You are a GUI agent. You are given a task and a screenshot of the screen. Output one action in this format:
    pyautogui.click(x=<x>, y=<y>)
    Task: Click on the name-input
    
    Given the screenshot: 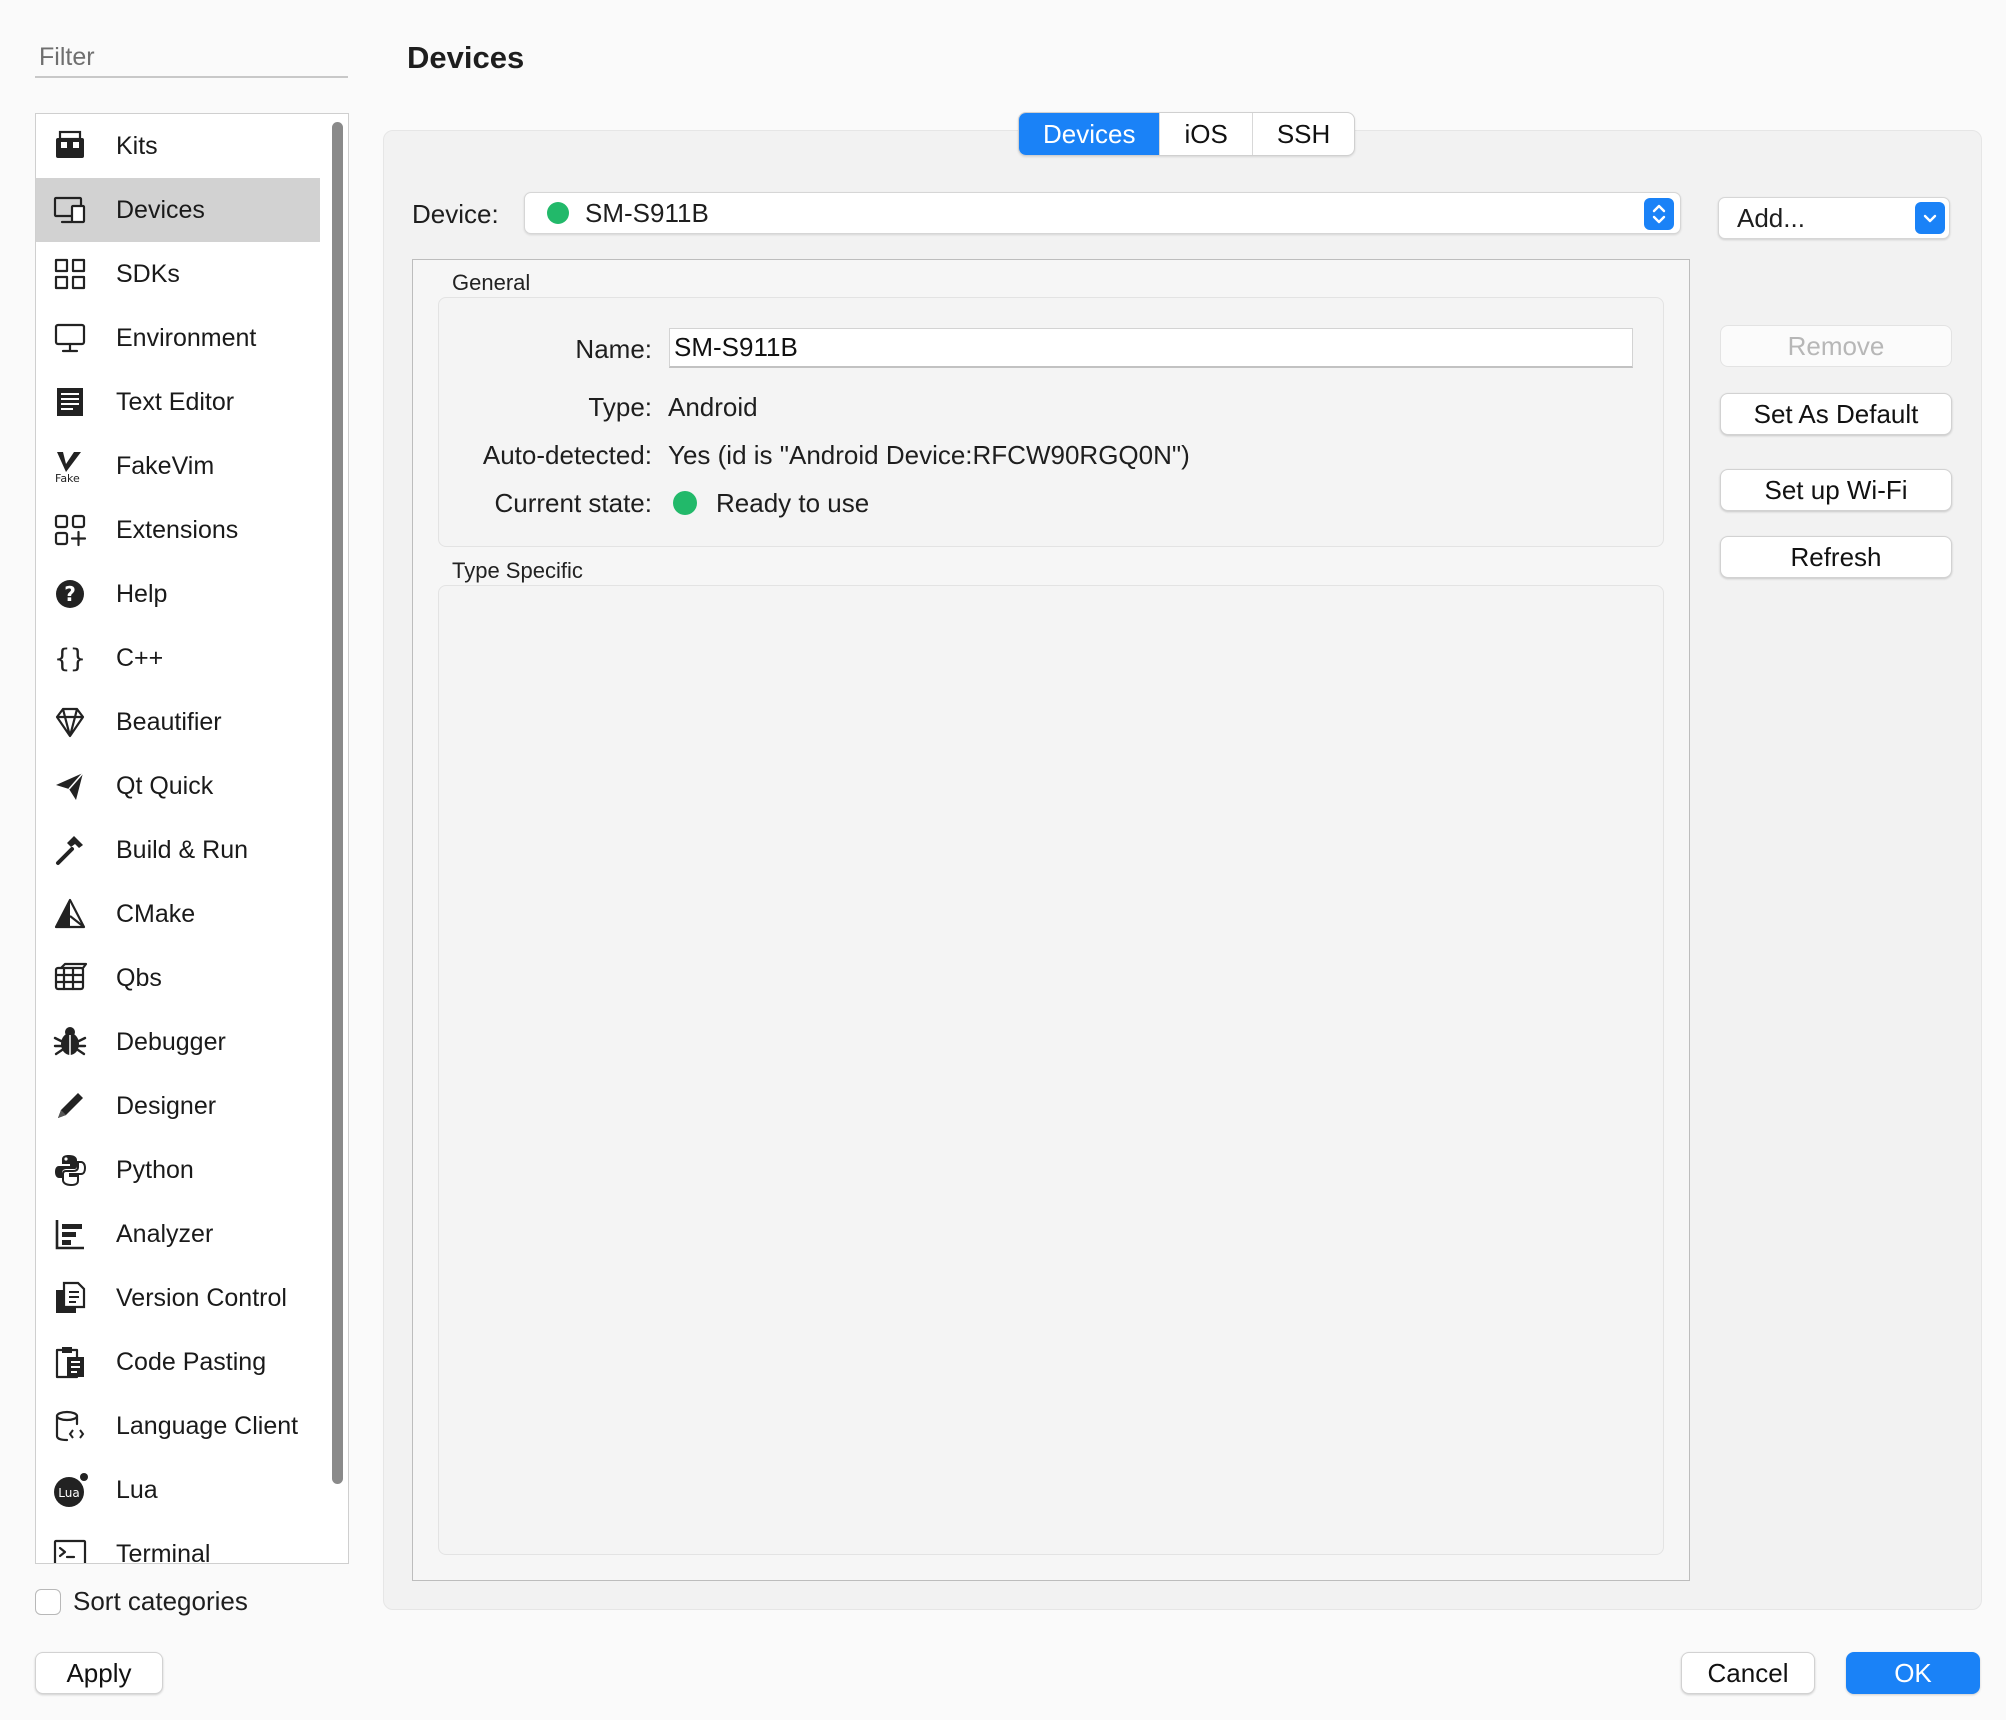 What is the action you would take?
    pyautogui.click(x=1151, y=348)
    